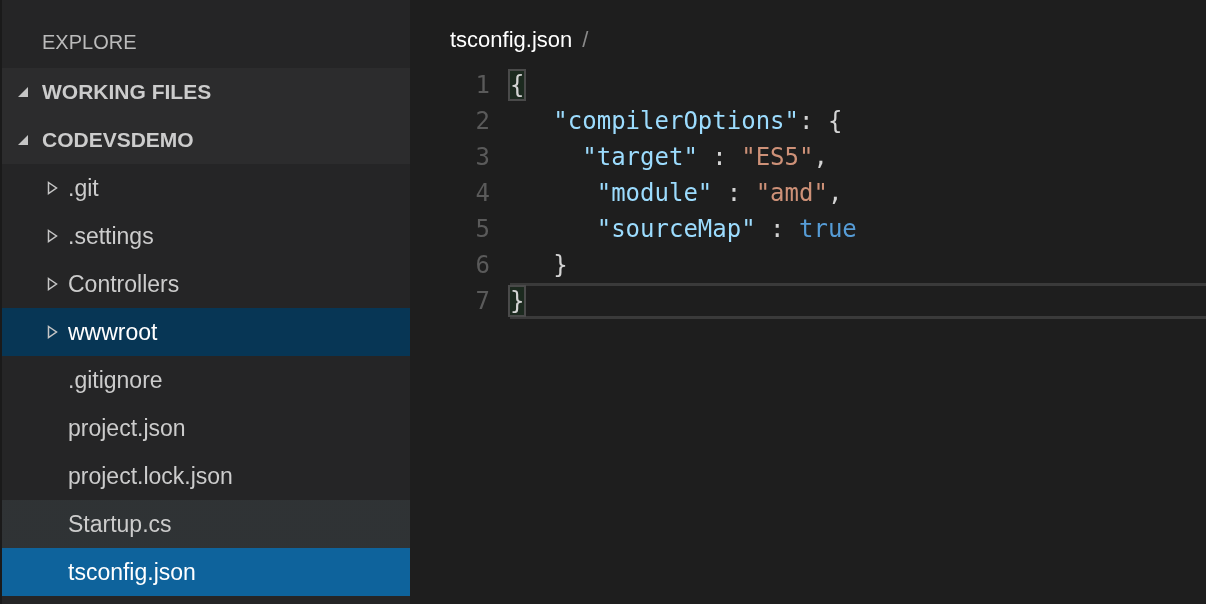 This screenshot has width=1206, height=604. Describe the element at coordinates (206, 332) in the screenshot. I see `folder-item: wwwroot` at that location.